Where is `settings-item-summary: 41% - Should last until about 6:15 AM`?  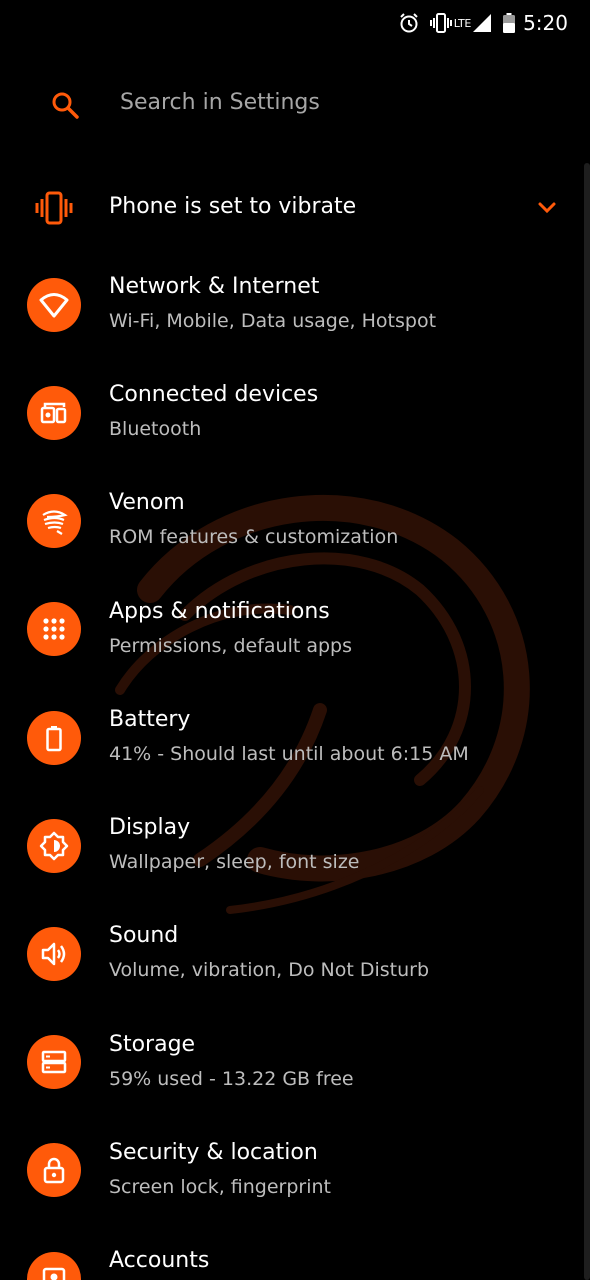 settings-item-summary: 41% - Should last until about 6:15 AM is located at coordinates (289, 754).